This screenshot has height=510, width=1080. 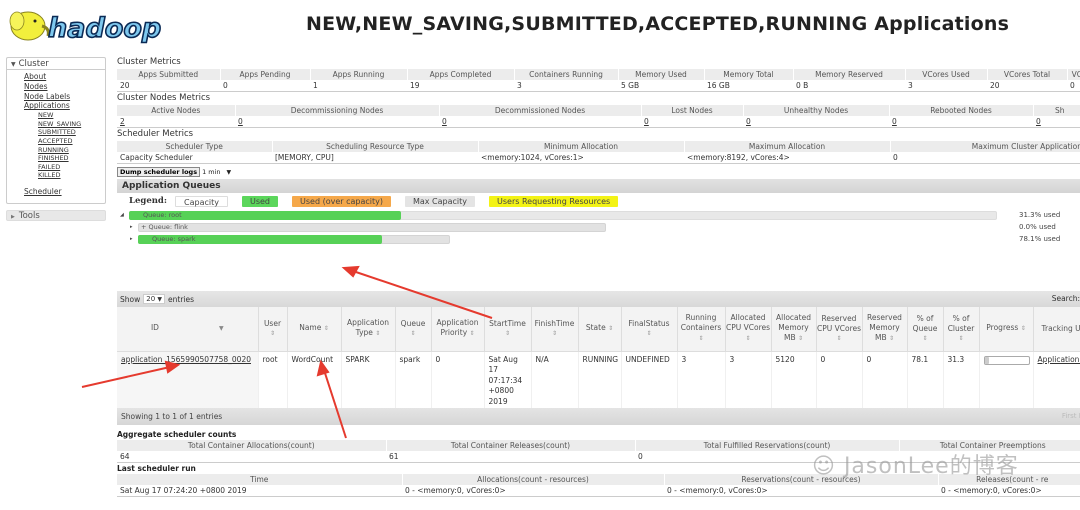 What do you see at coordinates (168, 86) in the screenshot?
I see `metric-value: 20` at bounding box center [168, 86].